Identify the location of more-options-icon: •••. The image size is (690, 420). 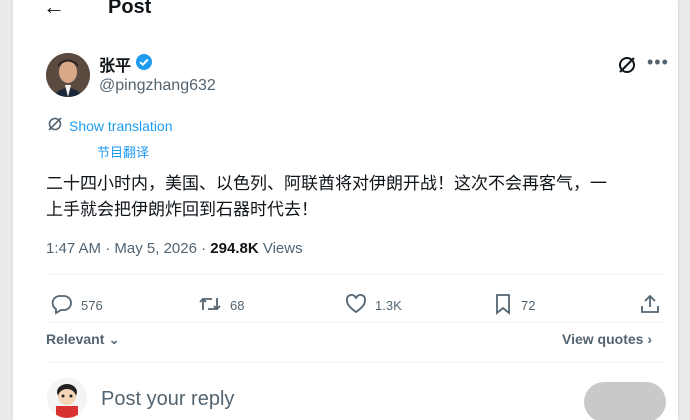
(658, 62).